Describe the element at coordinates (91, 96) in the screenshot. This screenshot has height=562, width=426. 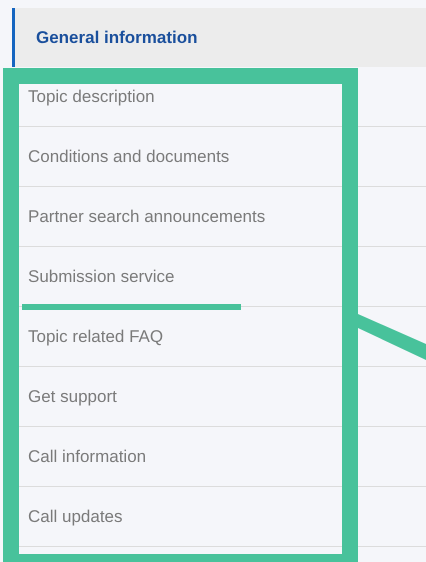
I see `nav-link: Topic description` at that location.